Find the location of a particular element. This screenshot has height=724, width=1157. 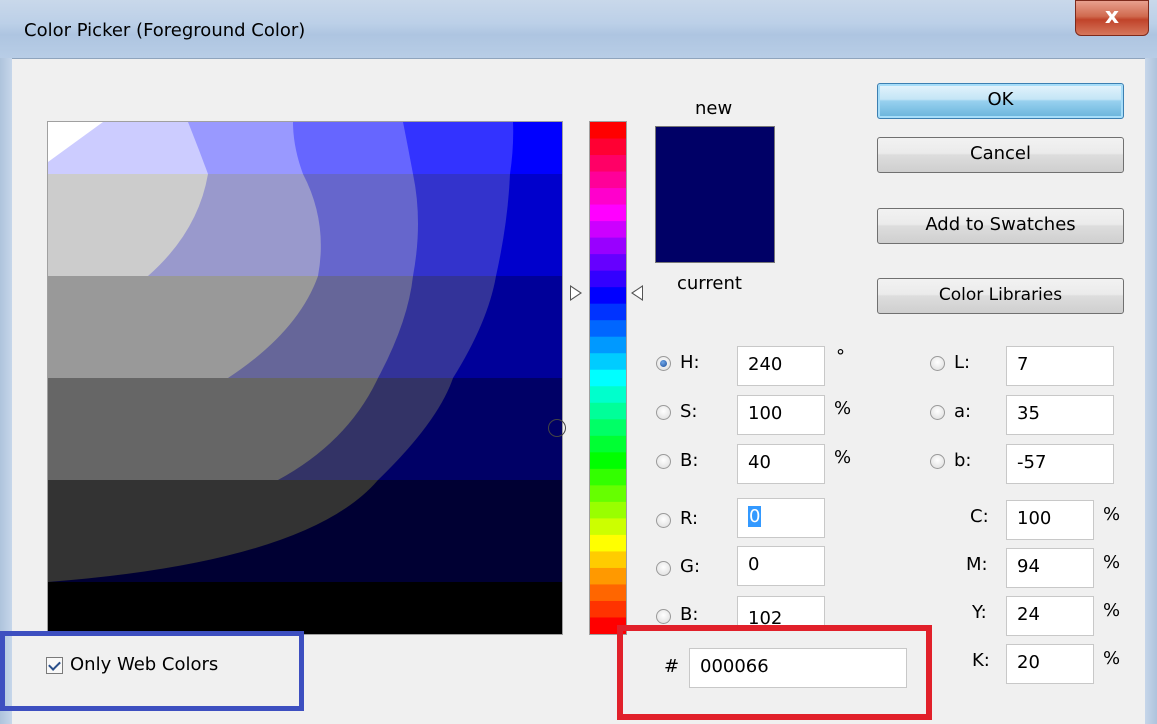

saturation-label: S: is located at coordinates (689, 411).